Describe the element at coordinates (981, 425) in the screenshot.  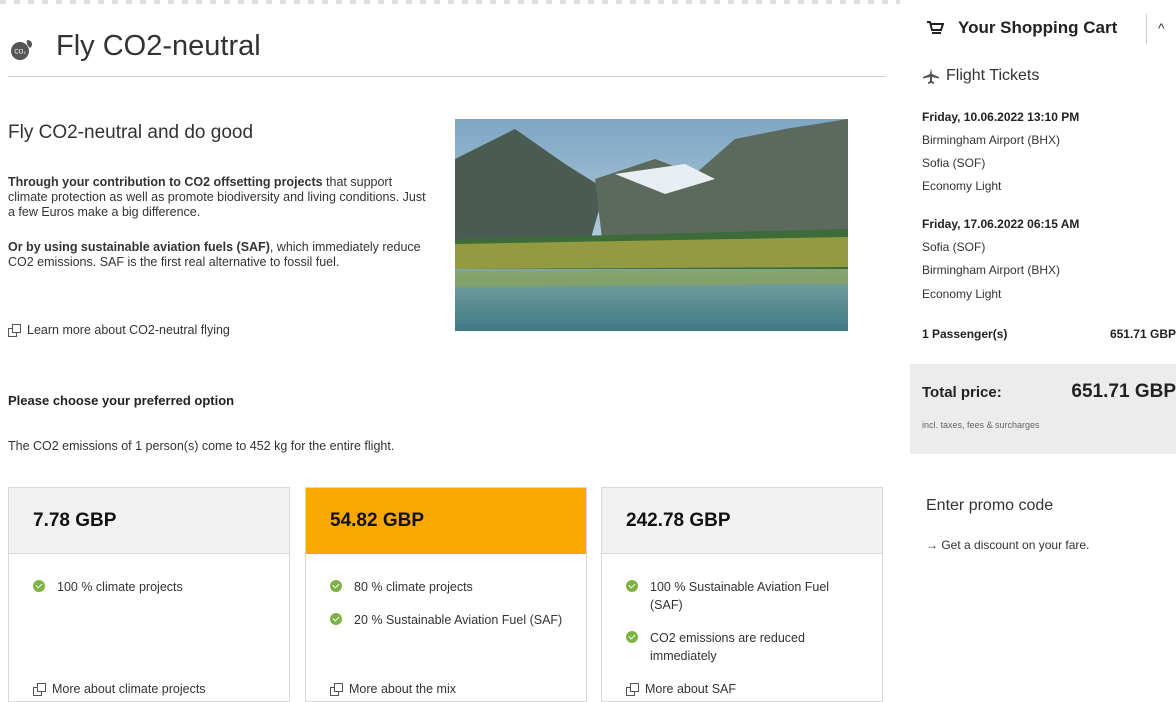
I see `total-note: incl. taxes, fees & surcharges` at that location.